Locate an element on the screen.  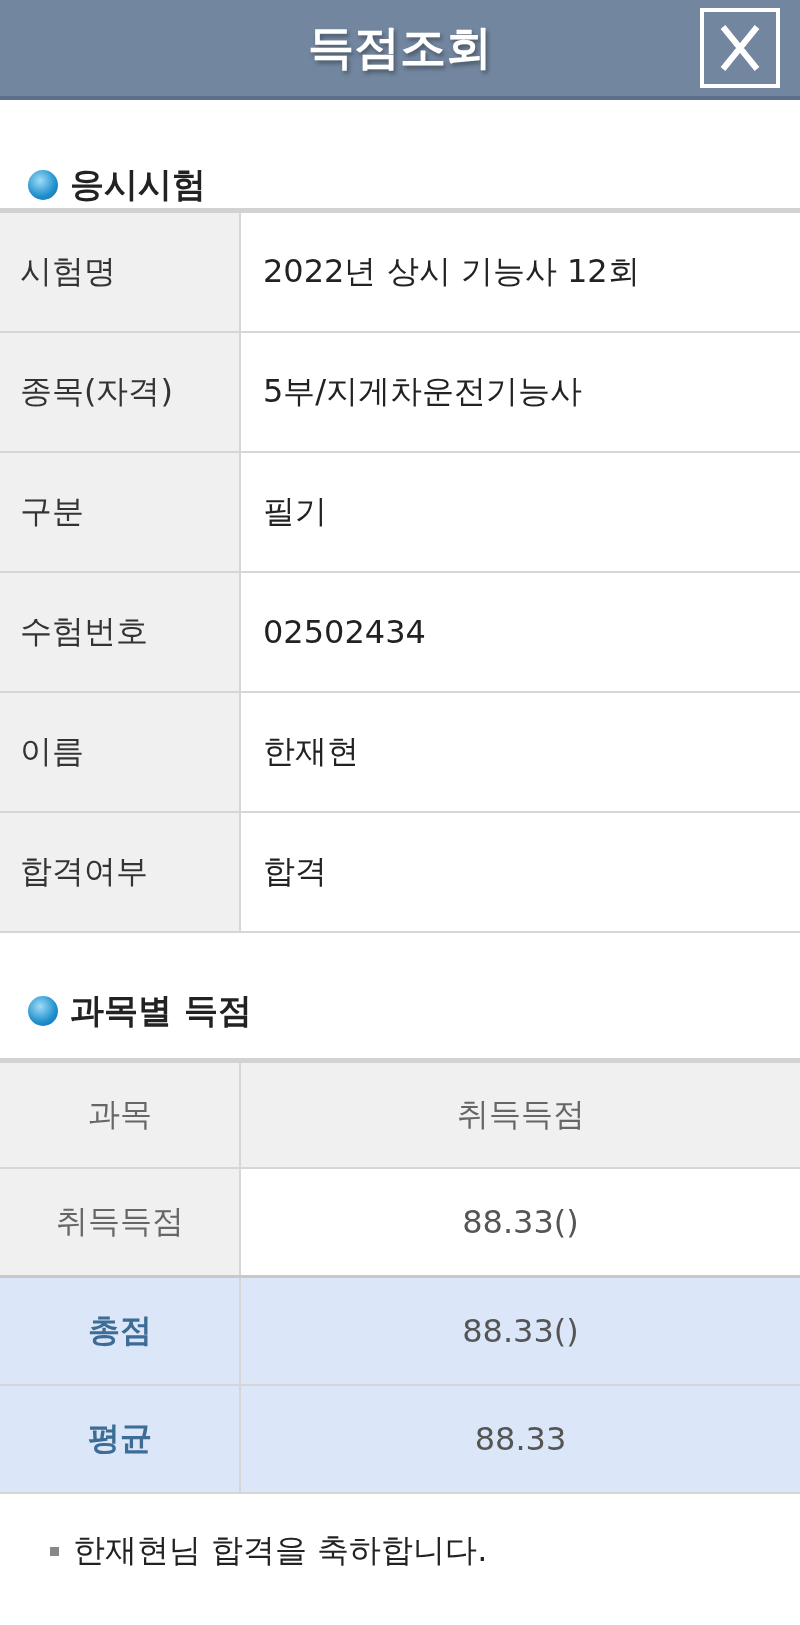
table-cell-text: 02502434 is located at coordinates (344, 632).